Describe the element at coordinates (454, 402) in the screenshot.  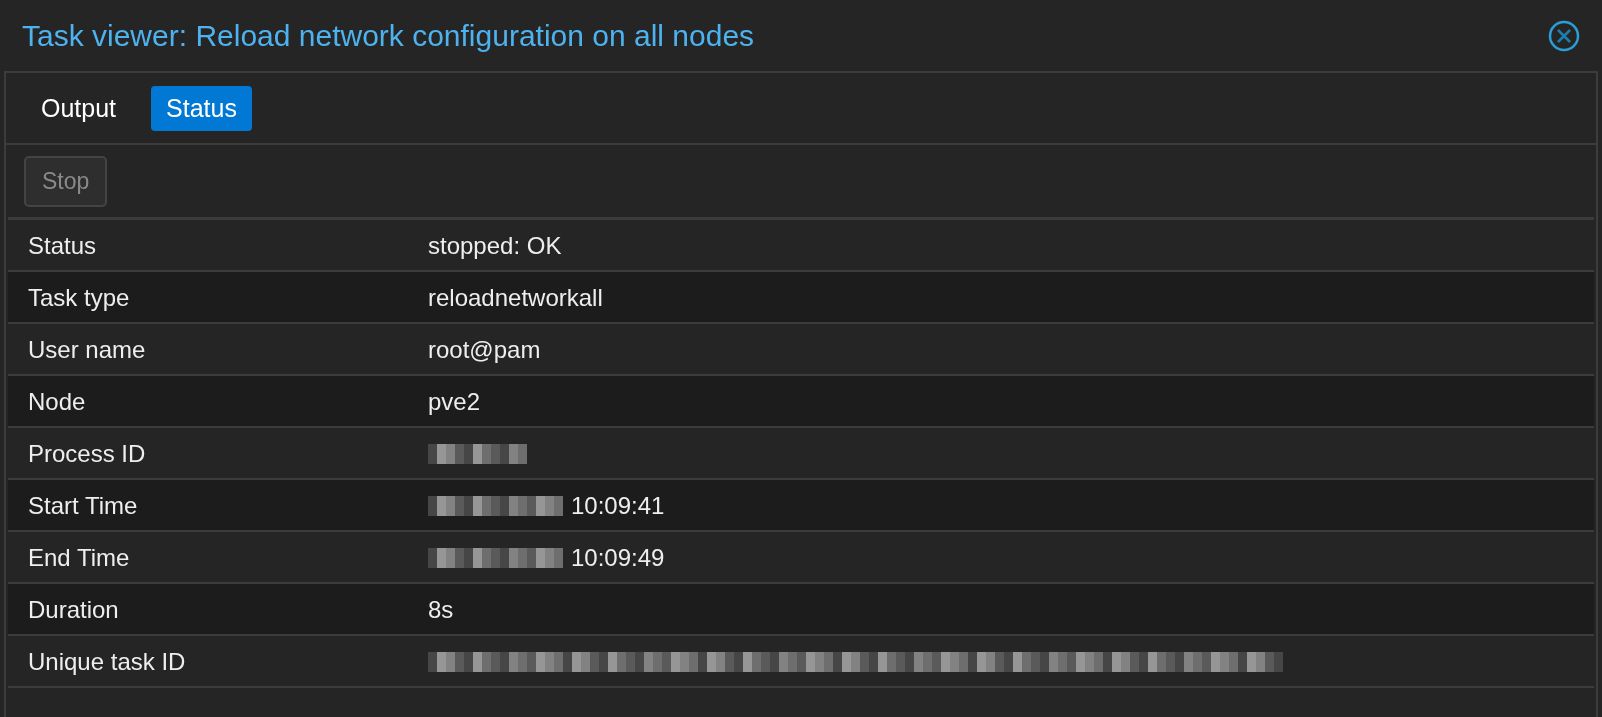
I see `row-value: pve2` at that location.